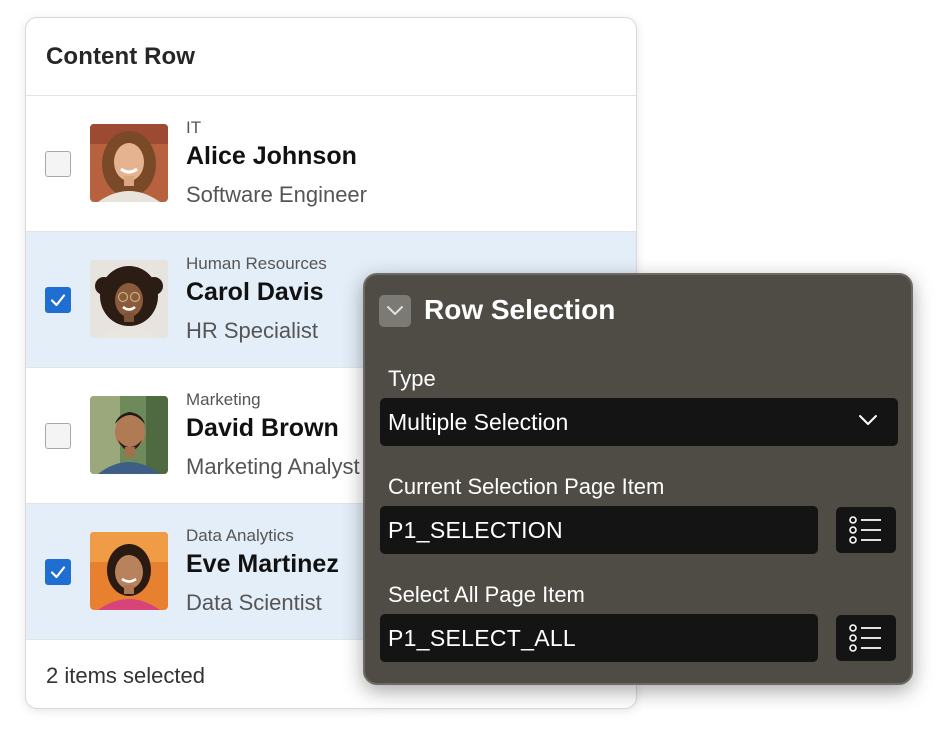 The image size is (937, 743). Describe the element at coordinates (256, 263) in the screenshot. I see `row-overline: Human Resources` at that location.